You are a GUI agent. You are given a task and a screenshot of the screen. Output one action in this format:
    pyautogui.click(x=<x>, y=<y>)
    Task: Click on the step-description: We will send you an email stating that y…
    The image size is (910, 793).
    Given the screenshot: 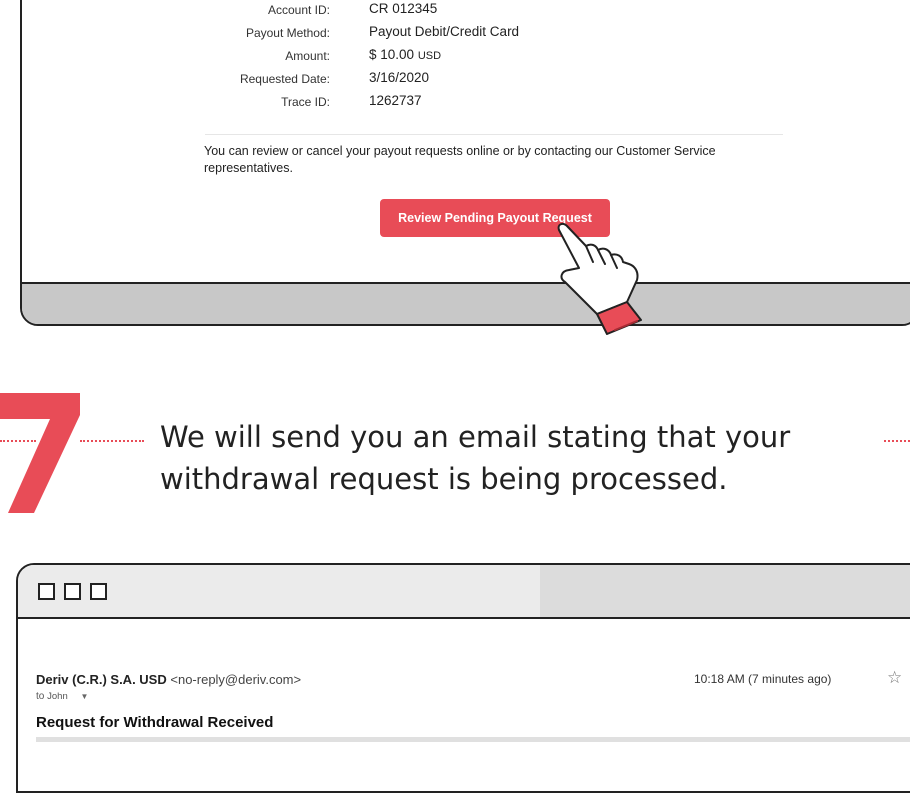 What is the action you would take?
    pyautogui.click(x=475, y=458)
    